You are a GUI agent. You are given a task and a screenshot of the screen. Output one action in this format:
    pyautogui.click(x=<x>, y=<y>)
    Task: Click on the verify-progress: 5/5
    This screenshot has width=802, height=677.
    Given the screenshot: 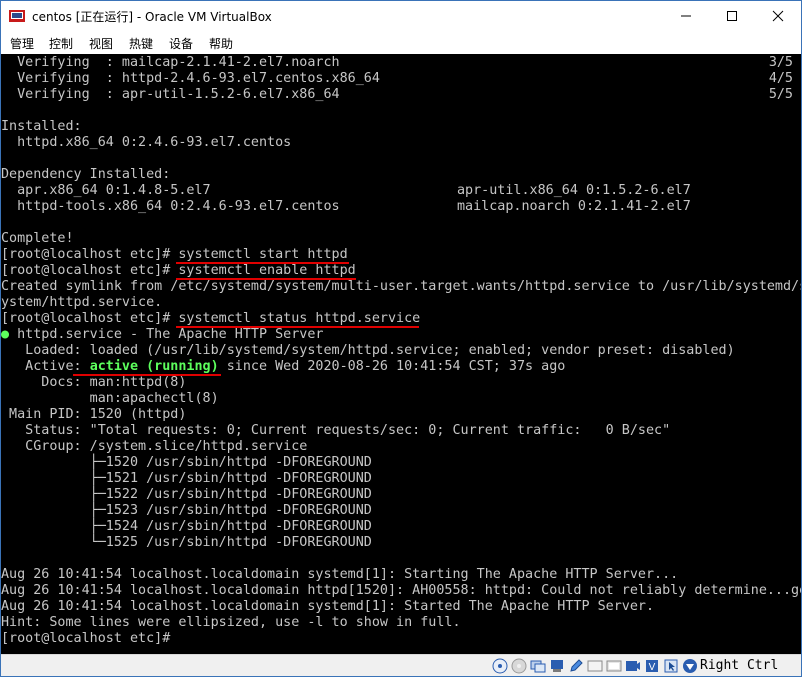 What is the action you would take?
    pyautogui.click(x=780, y=94)
    